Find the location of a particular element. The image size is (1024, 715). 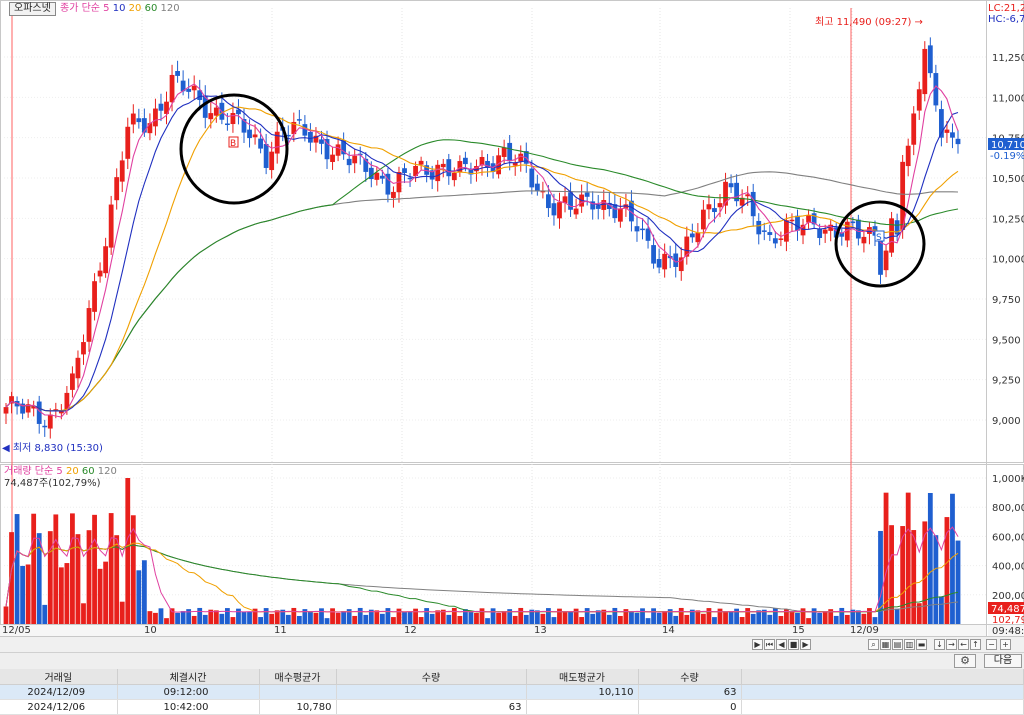

price-legend-title: 종가 단순 is located at coordinates (80, 8).